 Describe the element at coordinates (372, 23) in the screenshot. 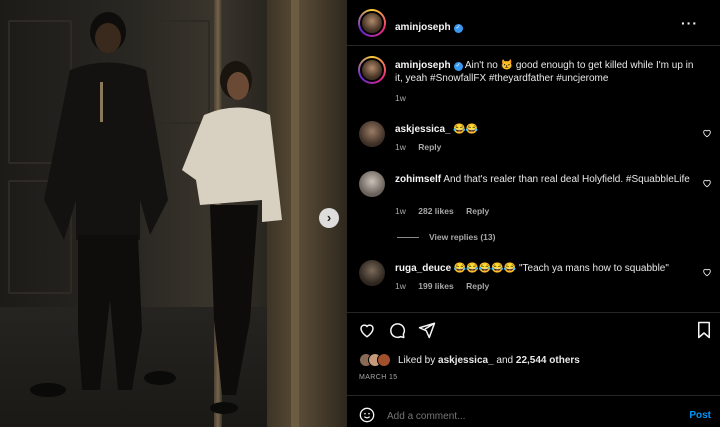

I see `author-avatar` at that location.